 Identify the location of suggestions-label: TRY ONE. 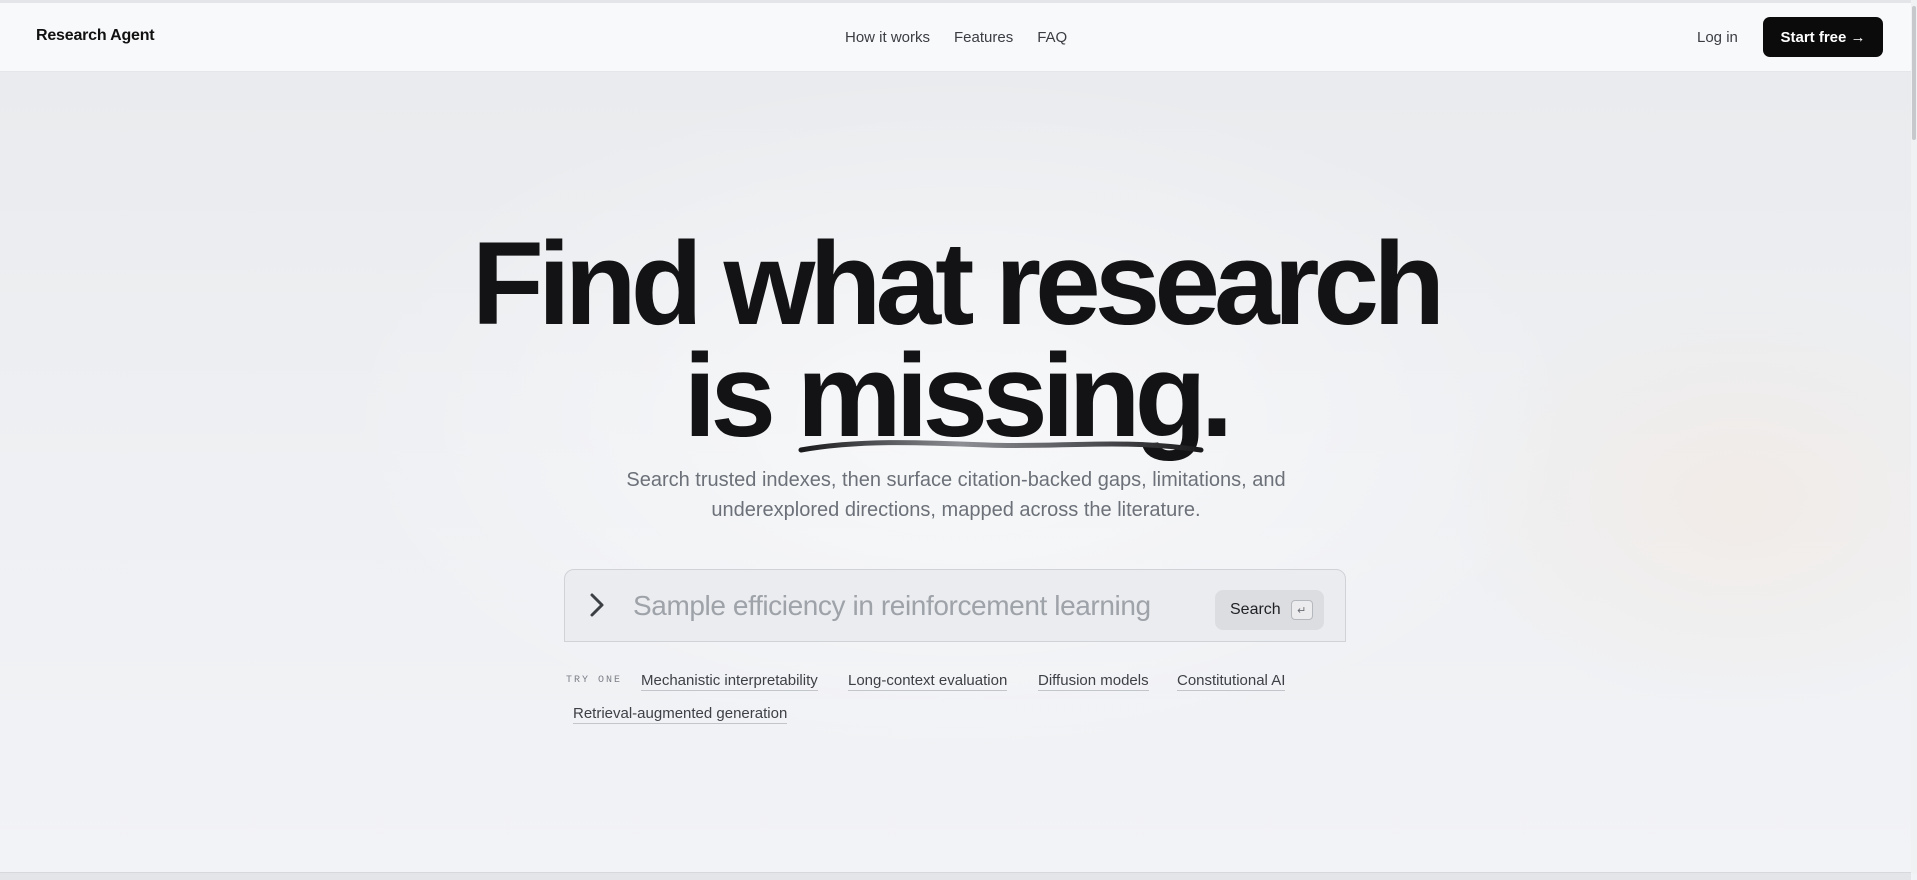
(594, 680).